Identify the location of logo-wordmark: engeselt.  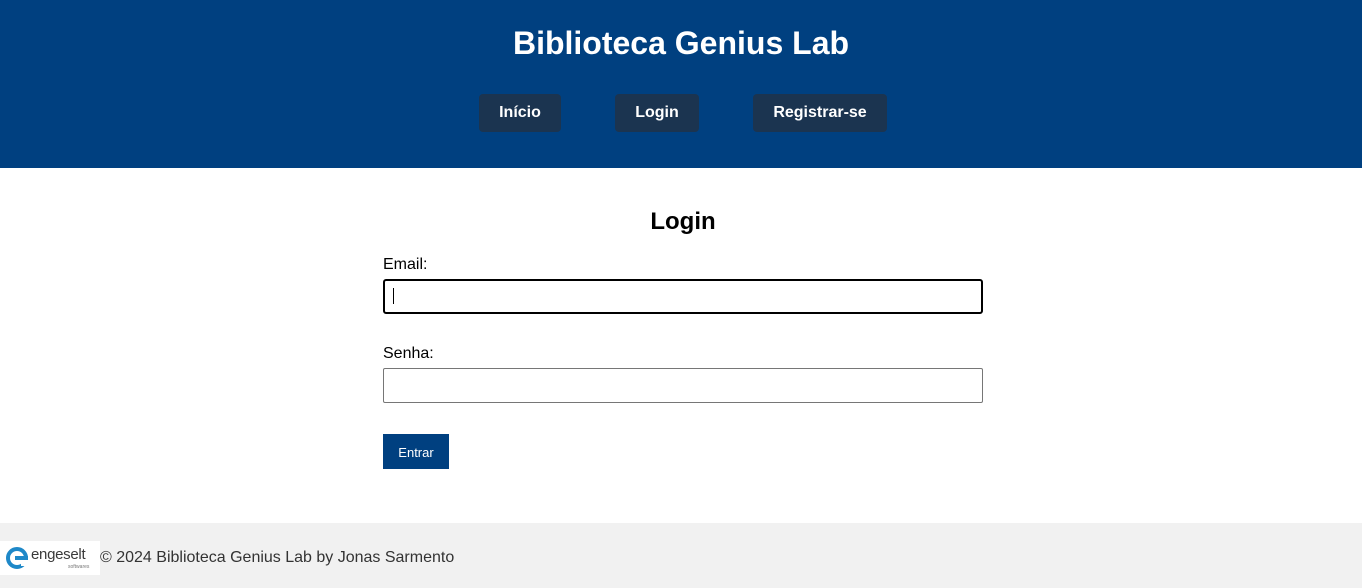
(58, 554).